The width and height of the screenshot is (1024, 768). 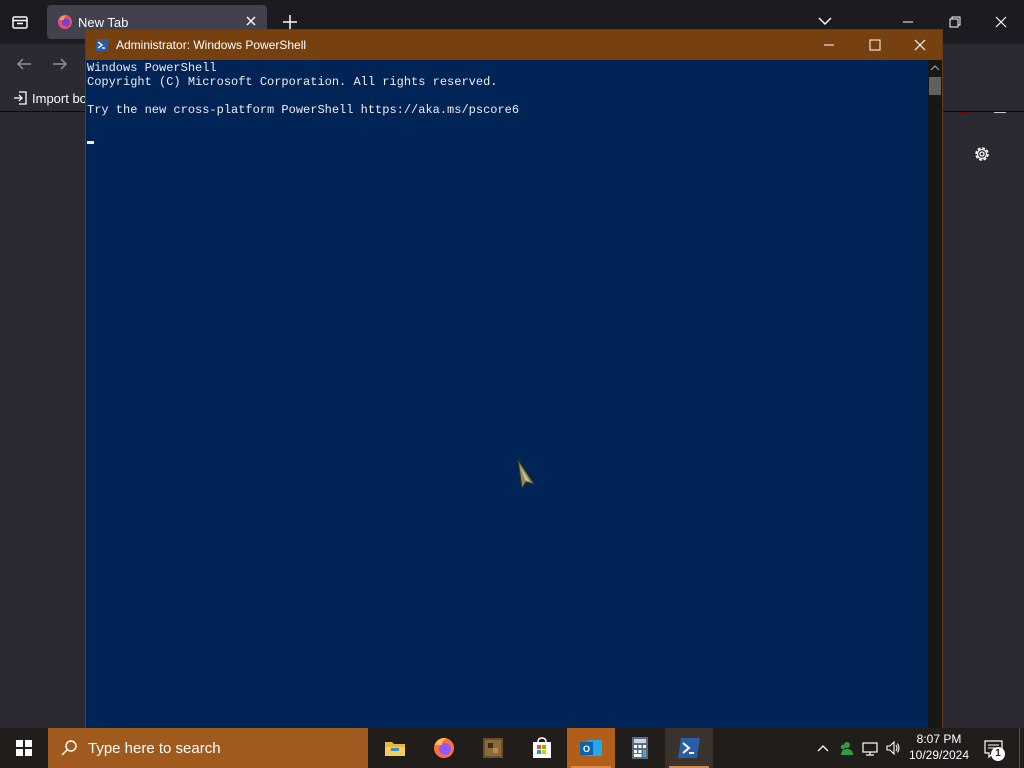 What do you see at coordinates (935, 68) in the screenshot?
I see `scroll-up-icon` at bounding box center [935, 68].